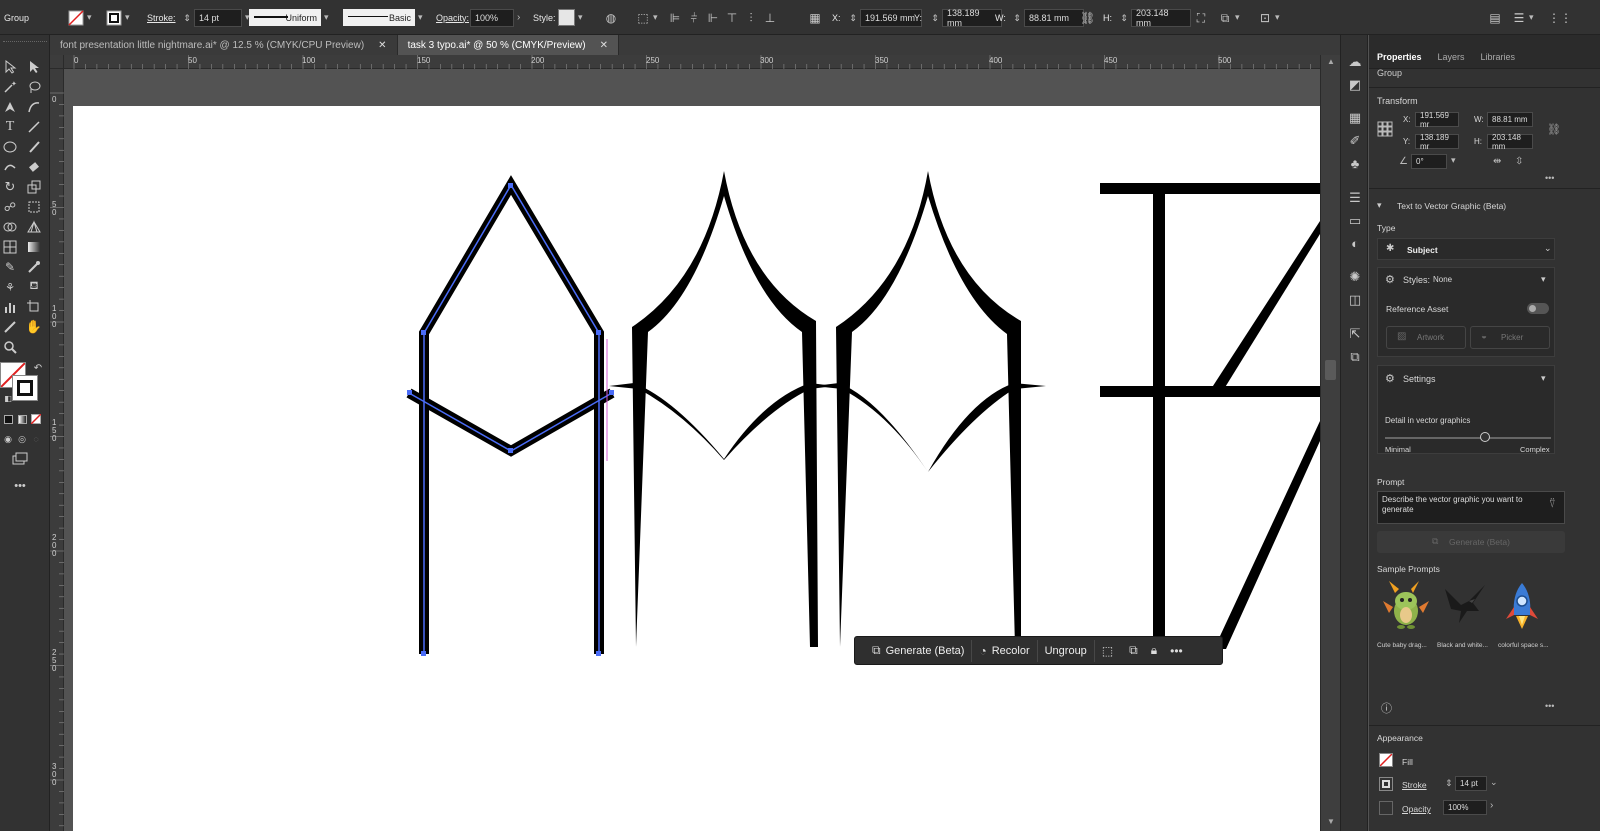  What do you see at coordinates (34, 247) in the screenshot?
I see `gradient-tool-icon` at bounding box center [34, 247].